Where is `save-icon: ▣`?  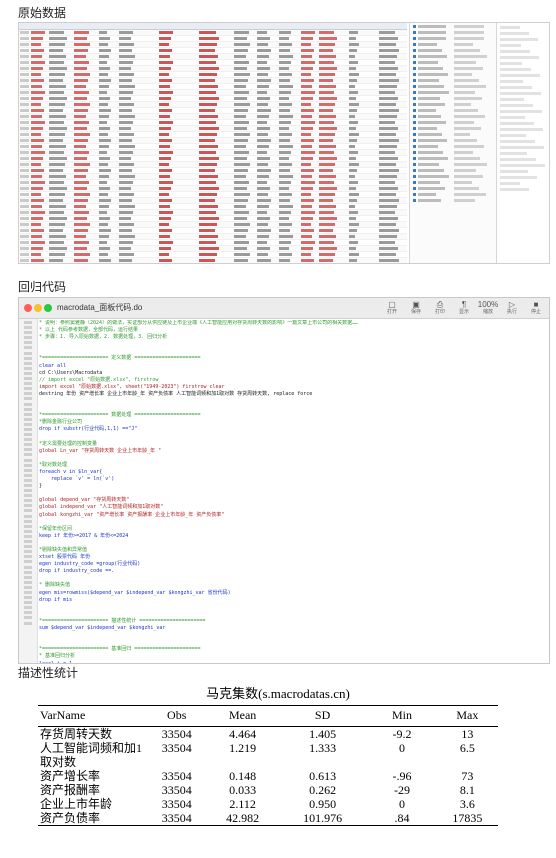 save-icon: ▣ is located at coordinates (416, 304).